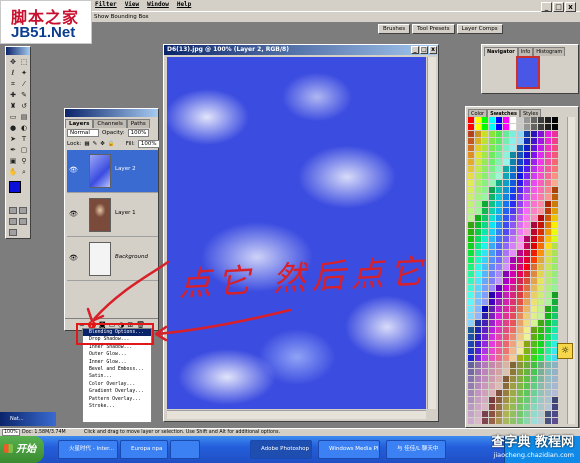  What do you see at coordinates (79, 123) in the screenshot?
I see `tab-layers: Layers` at bounding box center [79, 123].